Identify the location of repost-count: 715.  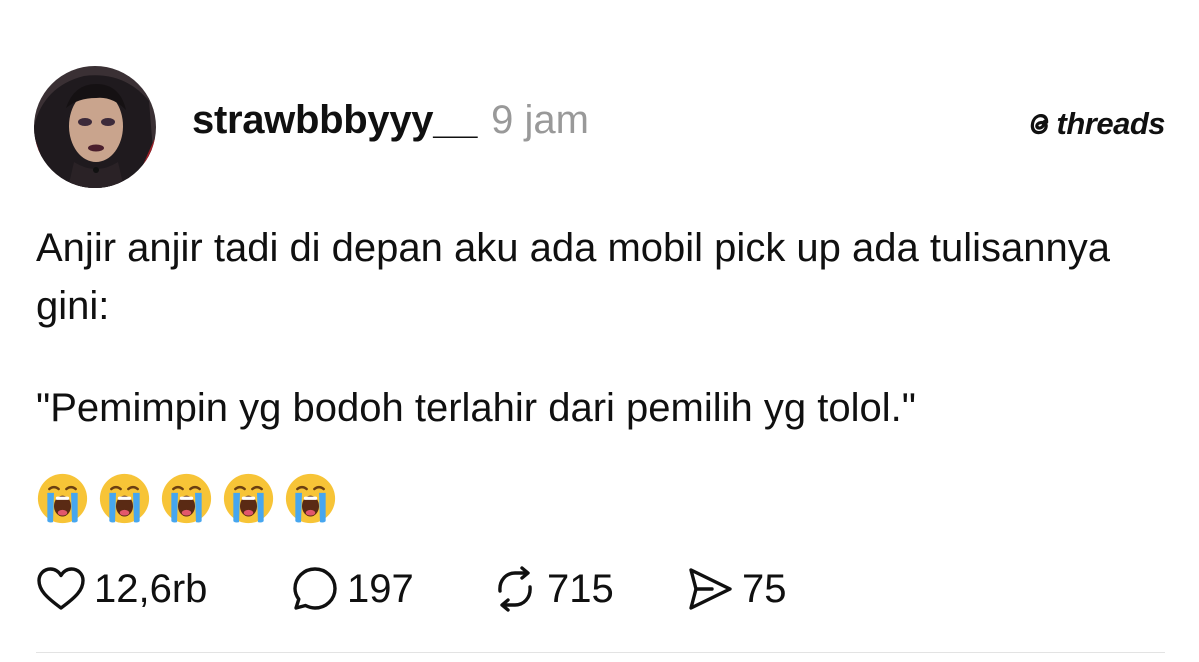
(580, 588).